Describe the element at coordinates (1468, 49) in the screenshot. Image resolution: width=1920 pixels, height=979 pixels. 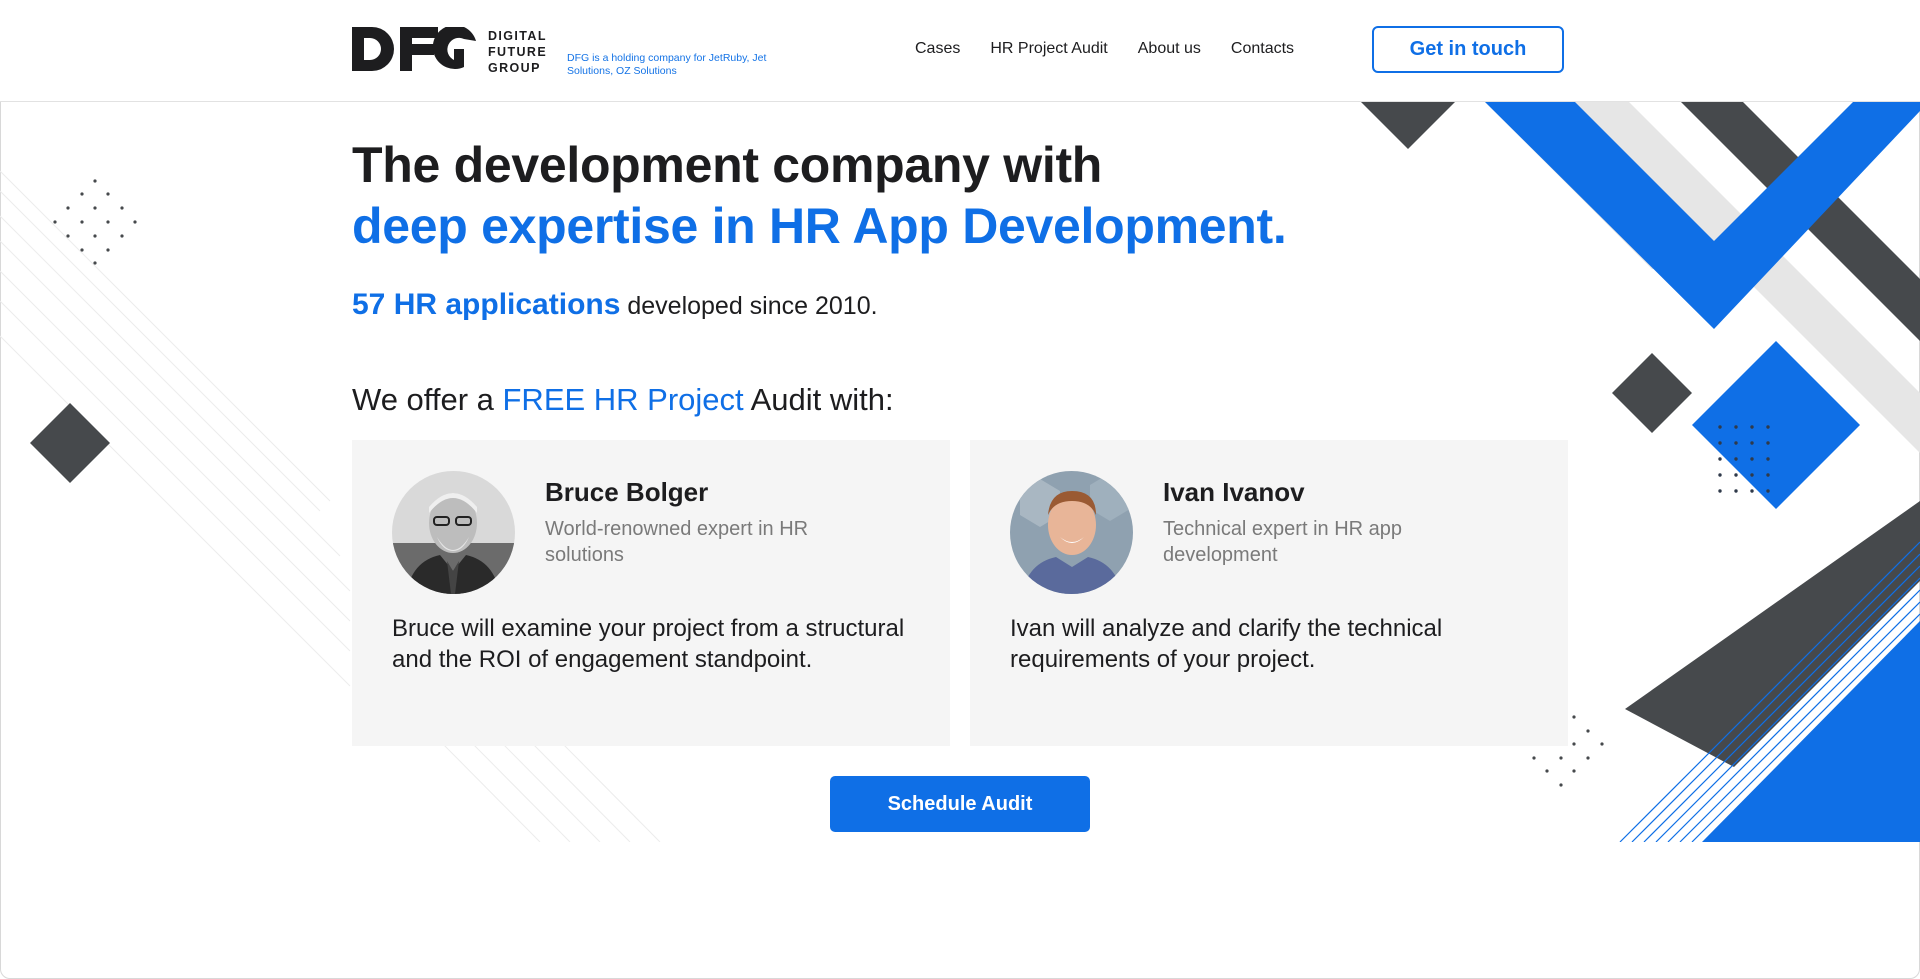
I see `get-in-touch-button: Get in touch` at that location.